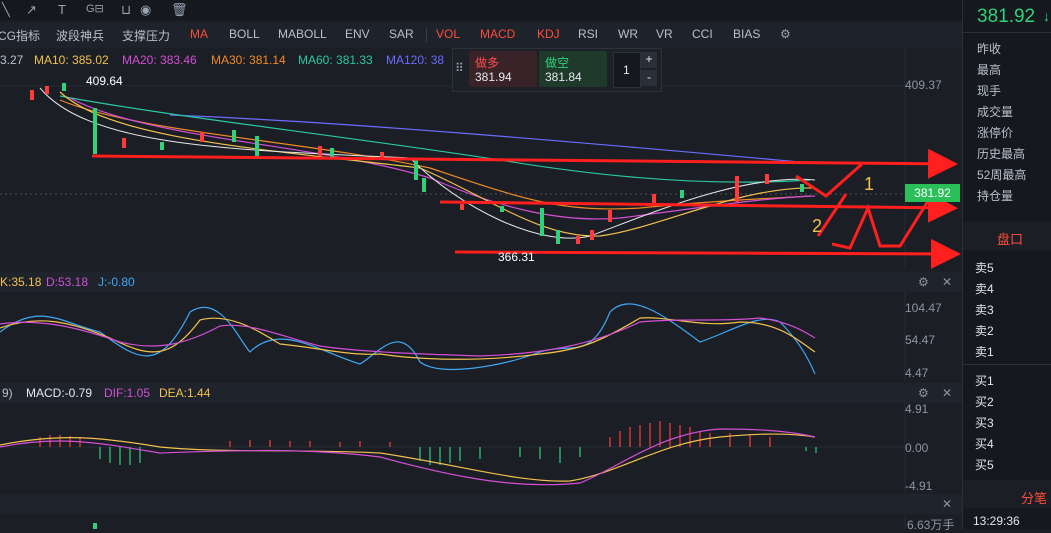  I want to click on kdj-axis-top: 104.47, so click(923, 308).